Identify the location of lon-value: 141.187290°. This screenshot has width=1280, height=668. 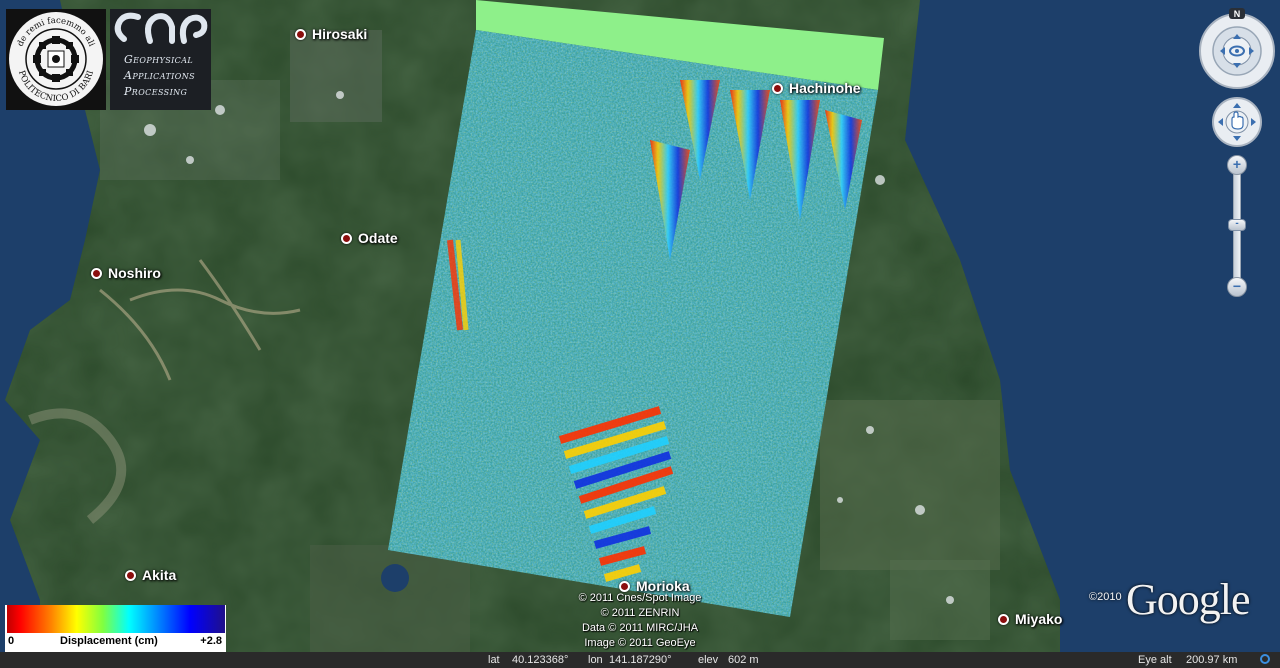
(640, 660).